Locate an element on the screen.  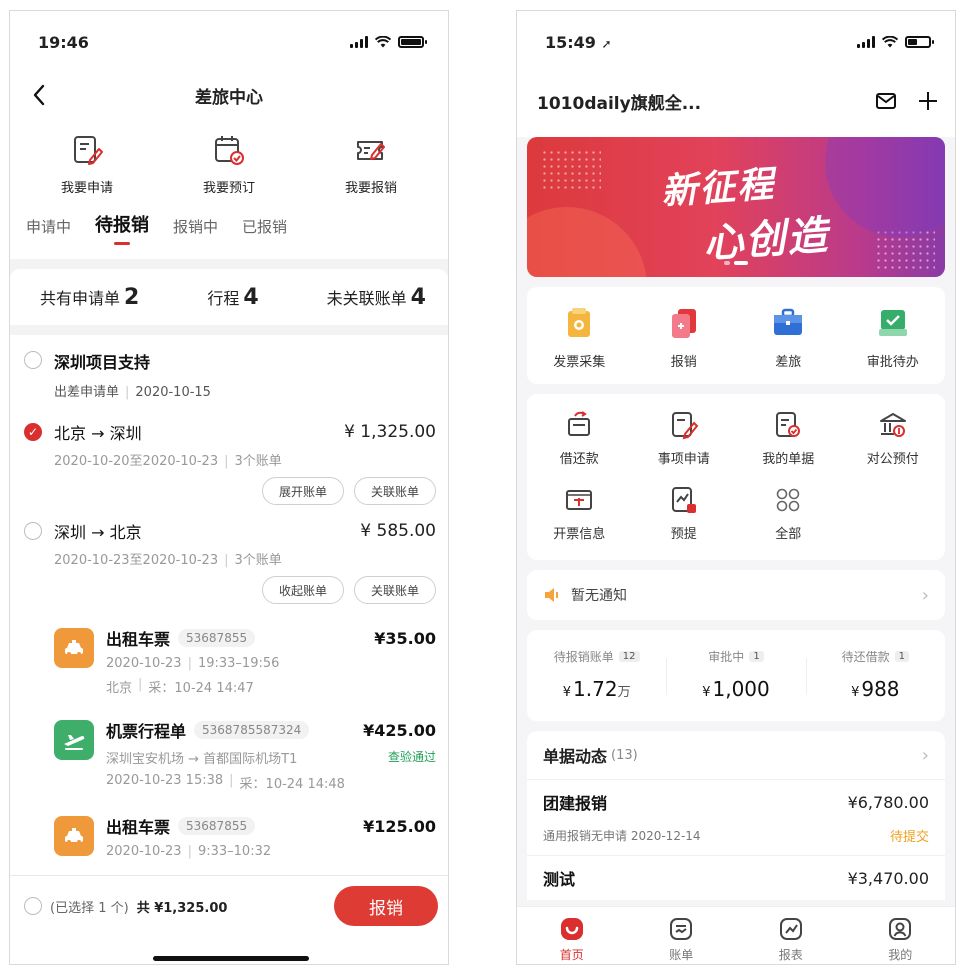
mail-icon is located at coordinates (886, 101).